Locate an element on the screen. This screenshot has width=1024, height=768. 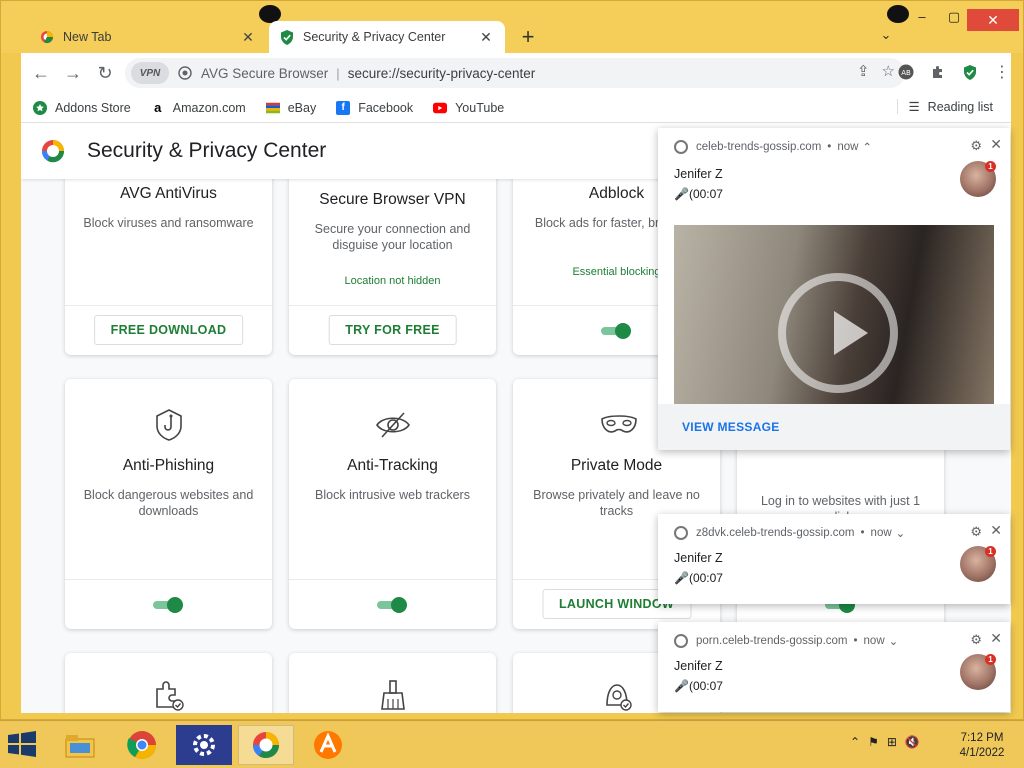
system-tray: ⌃ ⚑ ⊞ 🔇 is located at coordinates (885, 742).